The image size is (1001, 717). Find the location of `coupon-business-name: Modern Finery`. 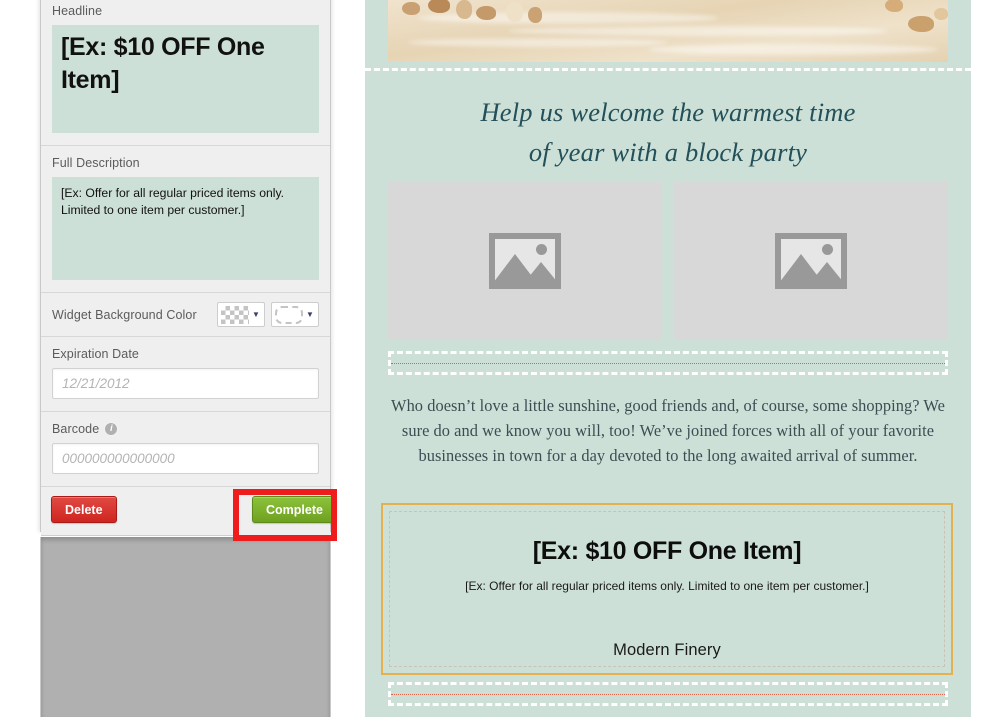

coupon-business-name: Modern Finery is located at coordinates (667, 650).